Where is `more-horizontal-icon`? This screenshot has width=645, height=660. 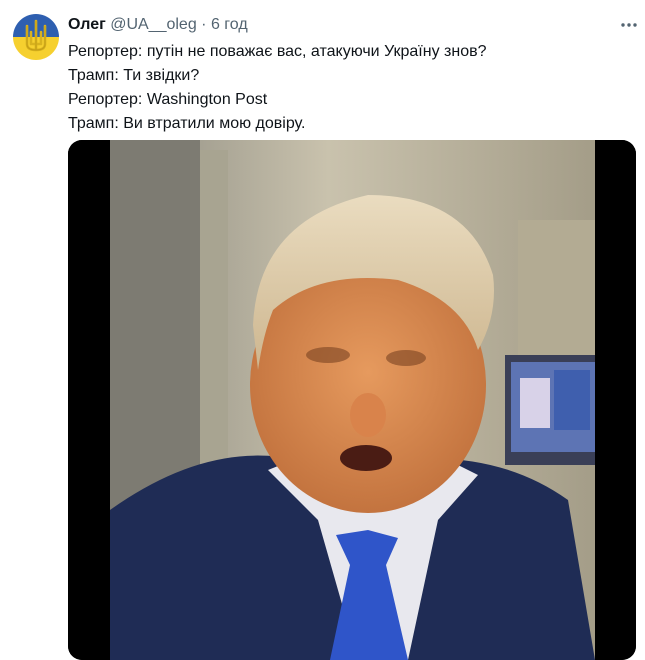
more-horizontal-icon is located at coordinates (629, 25).